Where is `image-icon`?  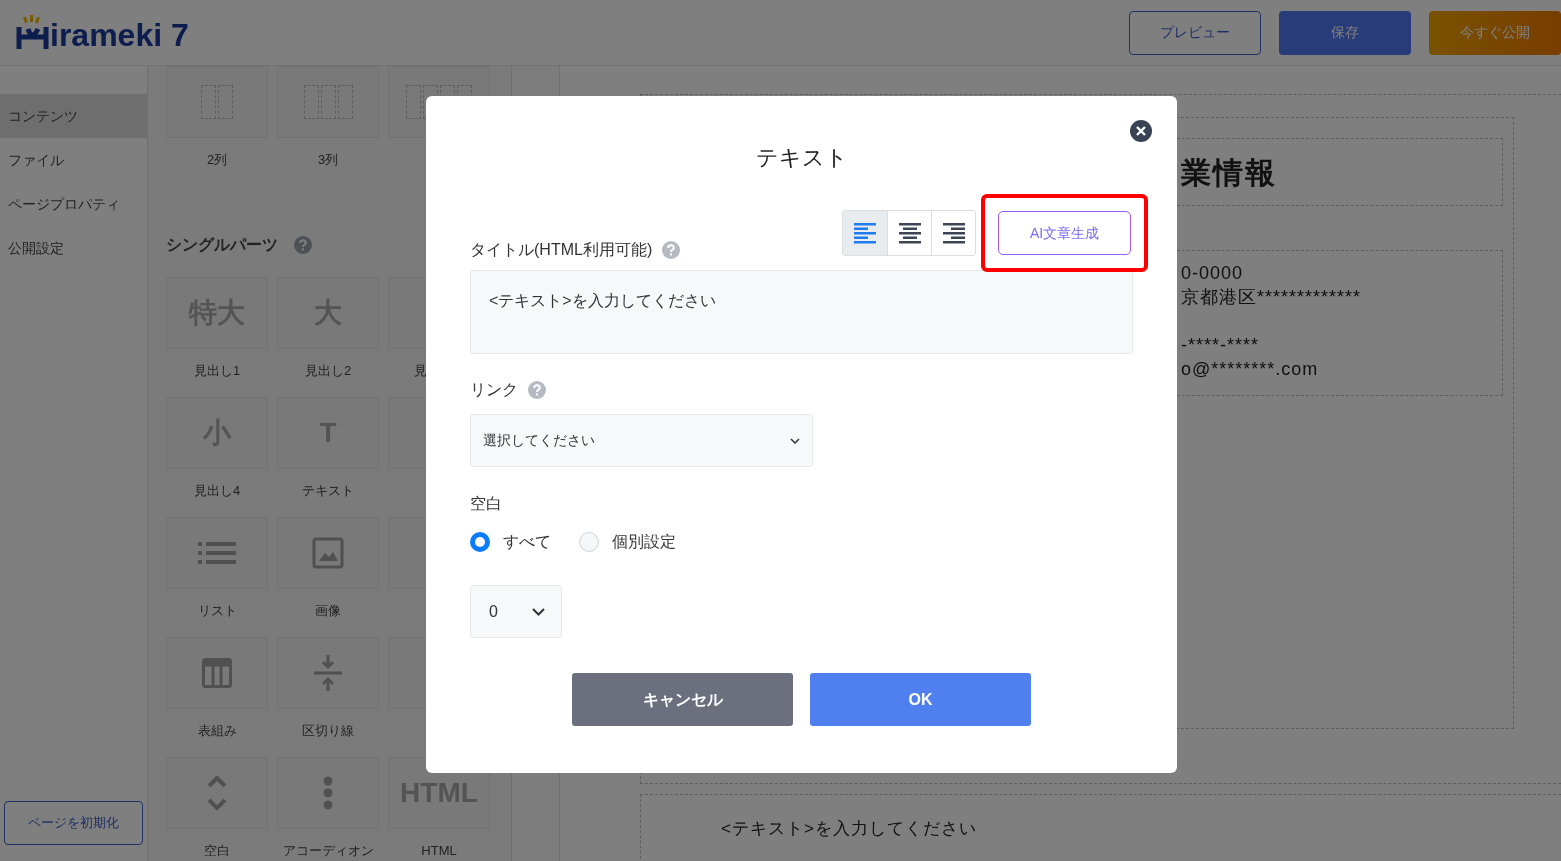
image-icon is located at coordinates (328, 552).